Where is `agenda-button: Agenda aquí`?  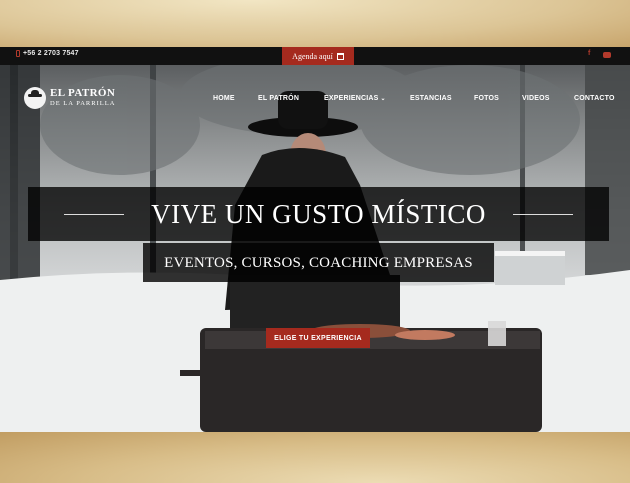 agenda-button: Agenda aquí is located at coordinates (318, 56).